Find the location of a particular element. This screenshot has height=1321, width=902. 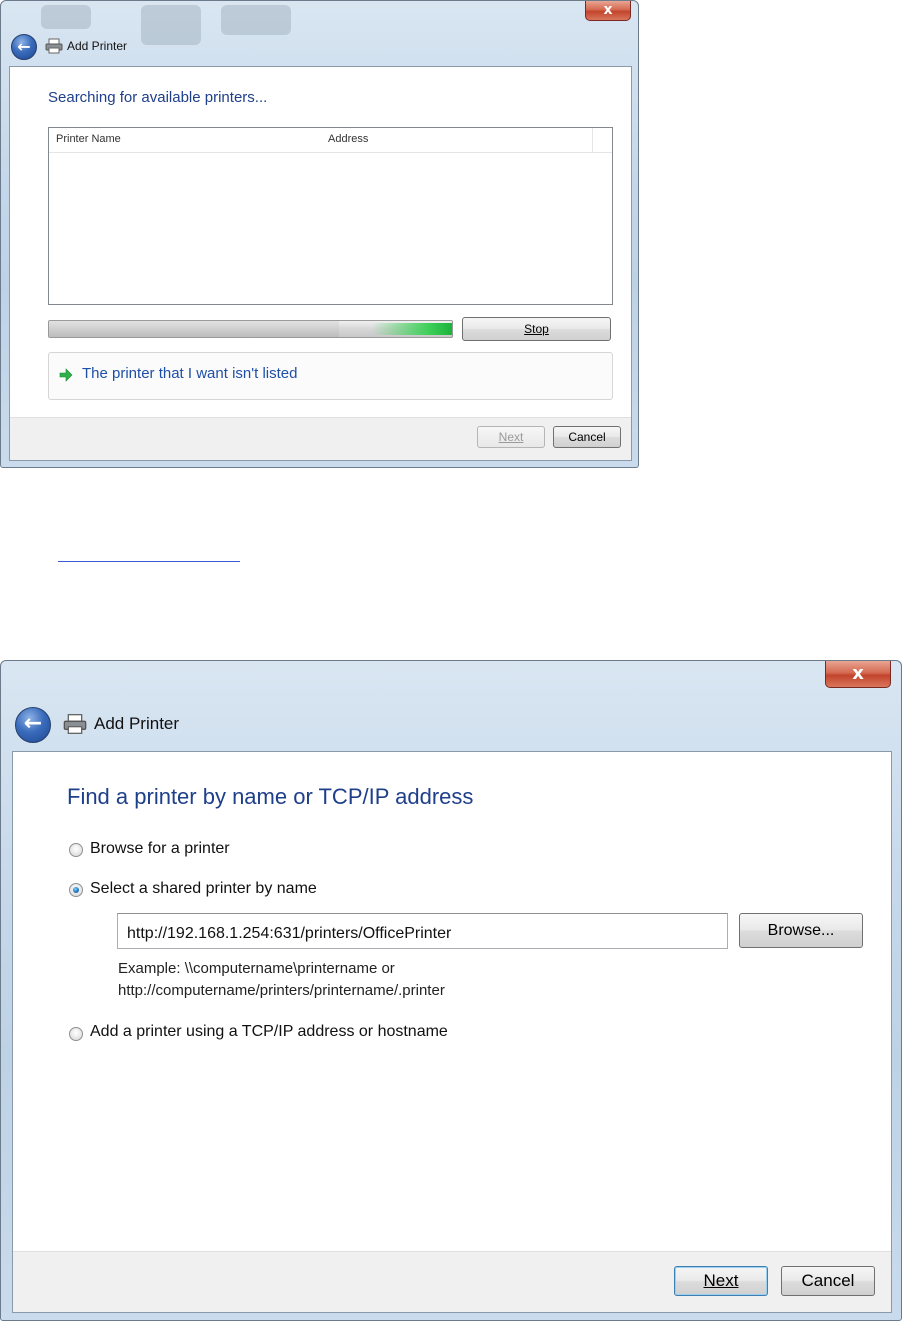

radio-selected-dot is located at coordinates (76, 890).